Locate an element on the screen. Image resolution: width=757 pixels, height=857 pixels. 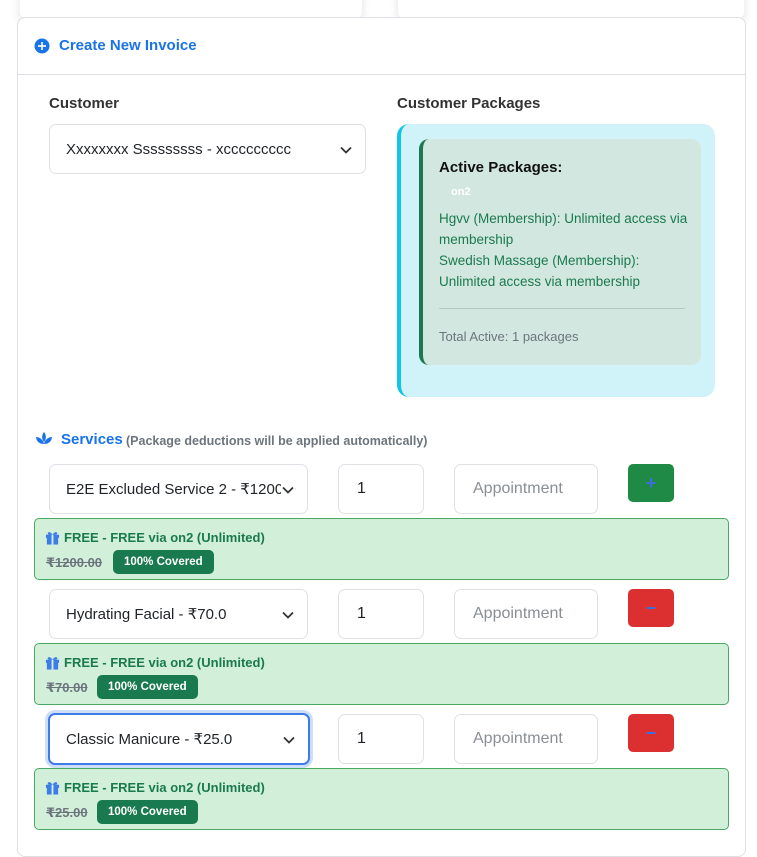
add-service-button: + is located at coordinates (651, 483).